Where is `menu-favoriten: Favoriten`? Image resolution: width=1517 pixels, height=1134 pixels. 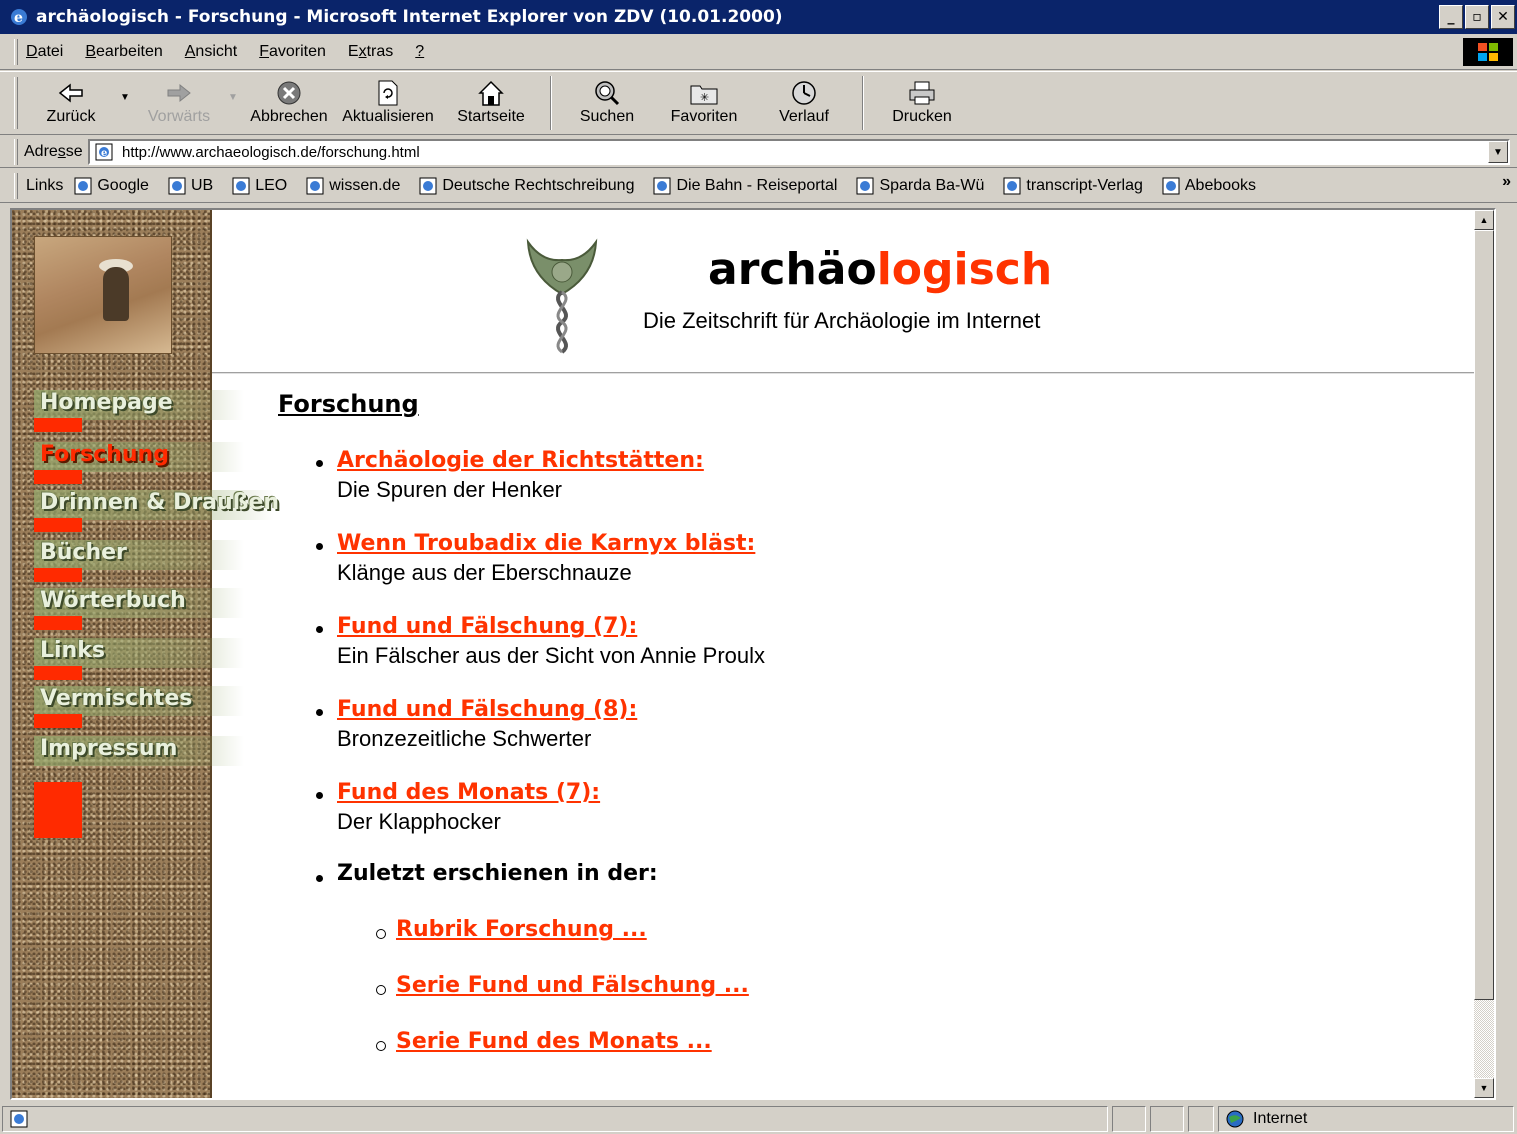 menu-favoriten: Favoriten is located at coordinates (292, 52).